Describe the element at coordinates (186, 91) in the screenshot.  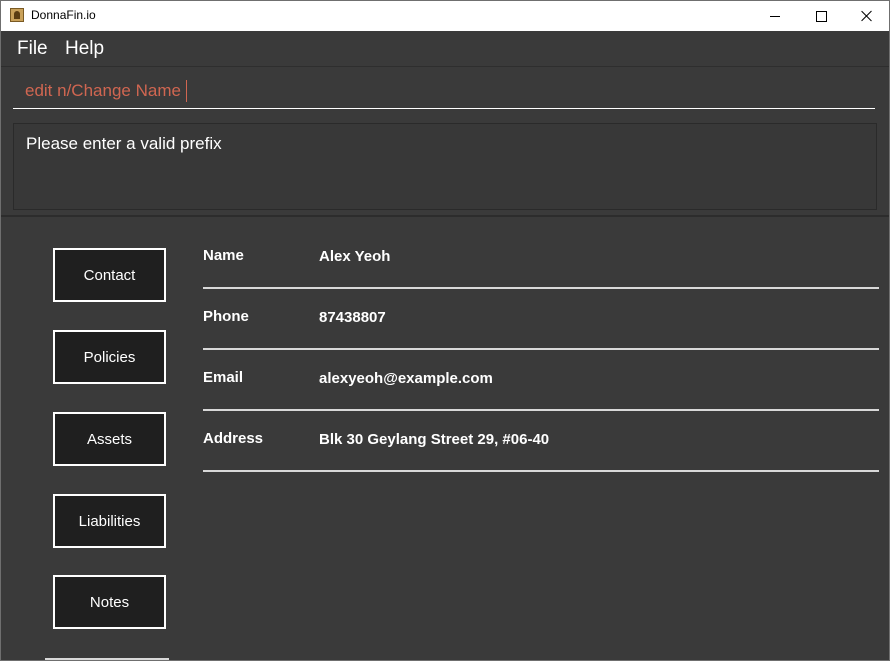
I see `text-caret` at that location.